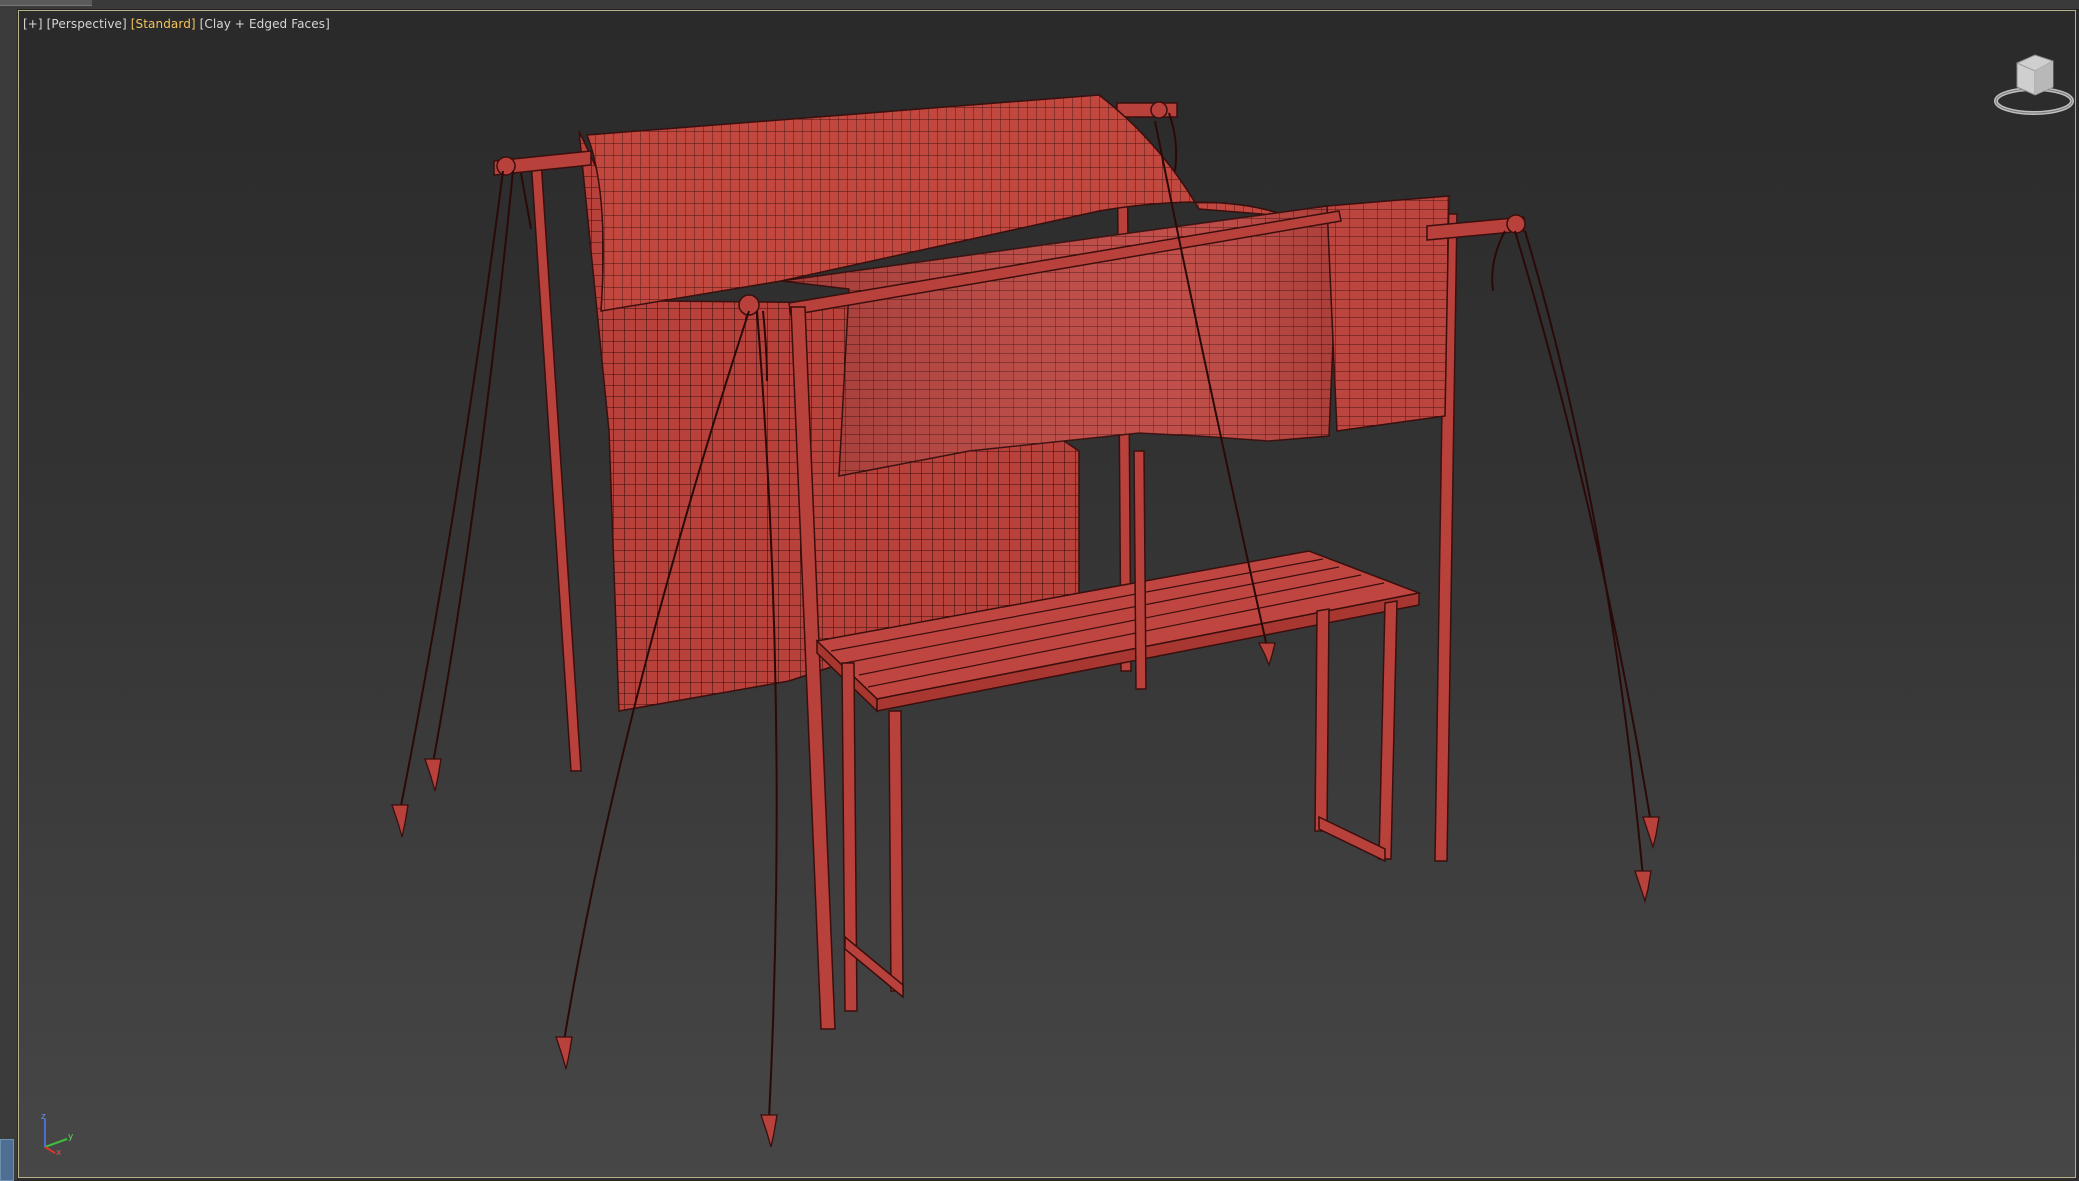  What do you see at coordinates (7, 1160) in the screenshot?
I see `left-panel-button` at bounding box center [7, 1160].